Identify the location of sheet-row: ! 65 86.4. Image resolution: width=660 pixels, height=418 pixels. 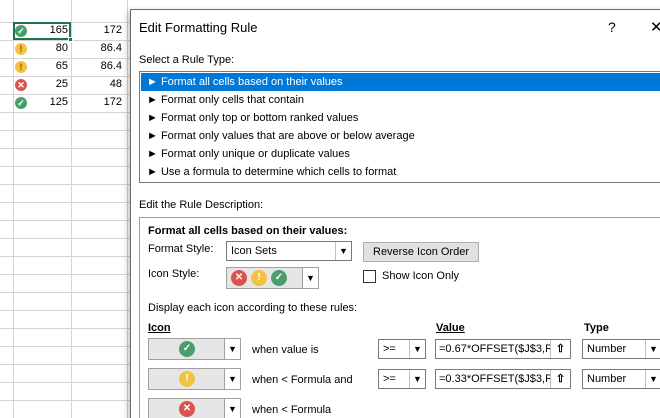
(70, 67).